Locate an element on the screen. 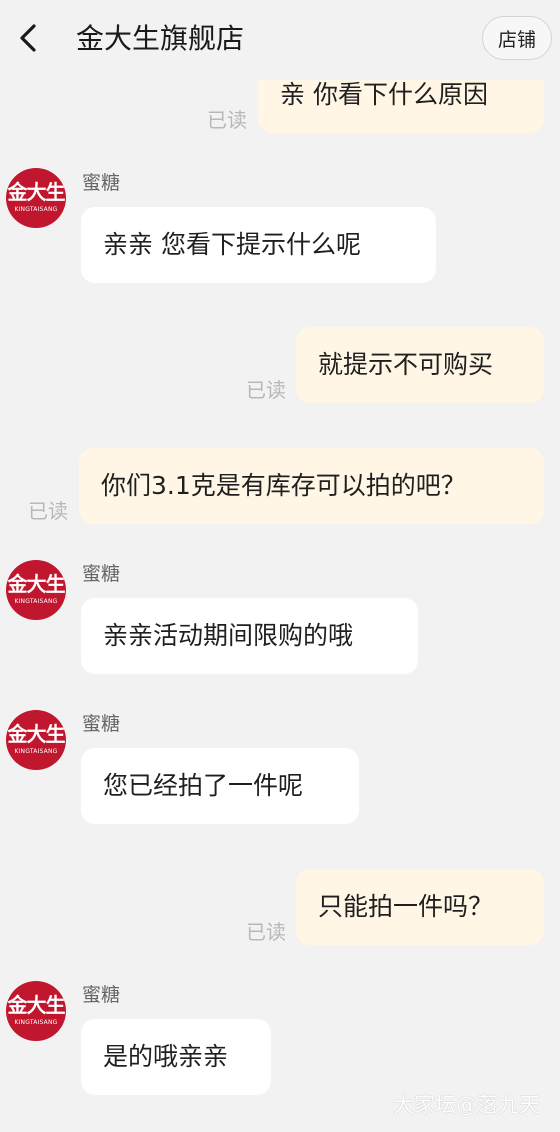  message-bubble-incoming: 亲亲活动期间限购的哦 is located at coordinates (249, 636).